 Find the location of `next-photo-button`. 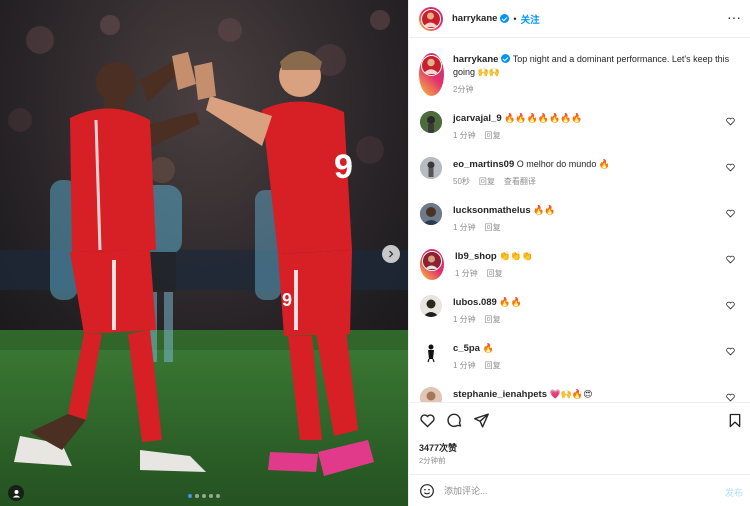

next-photo-button is located at coordinates (391, 254).